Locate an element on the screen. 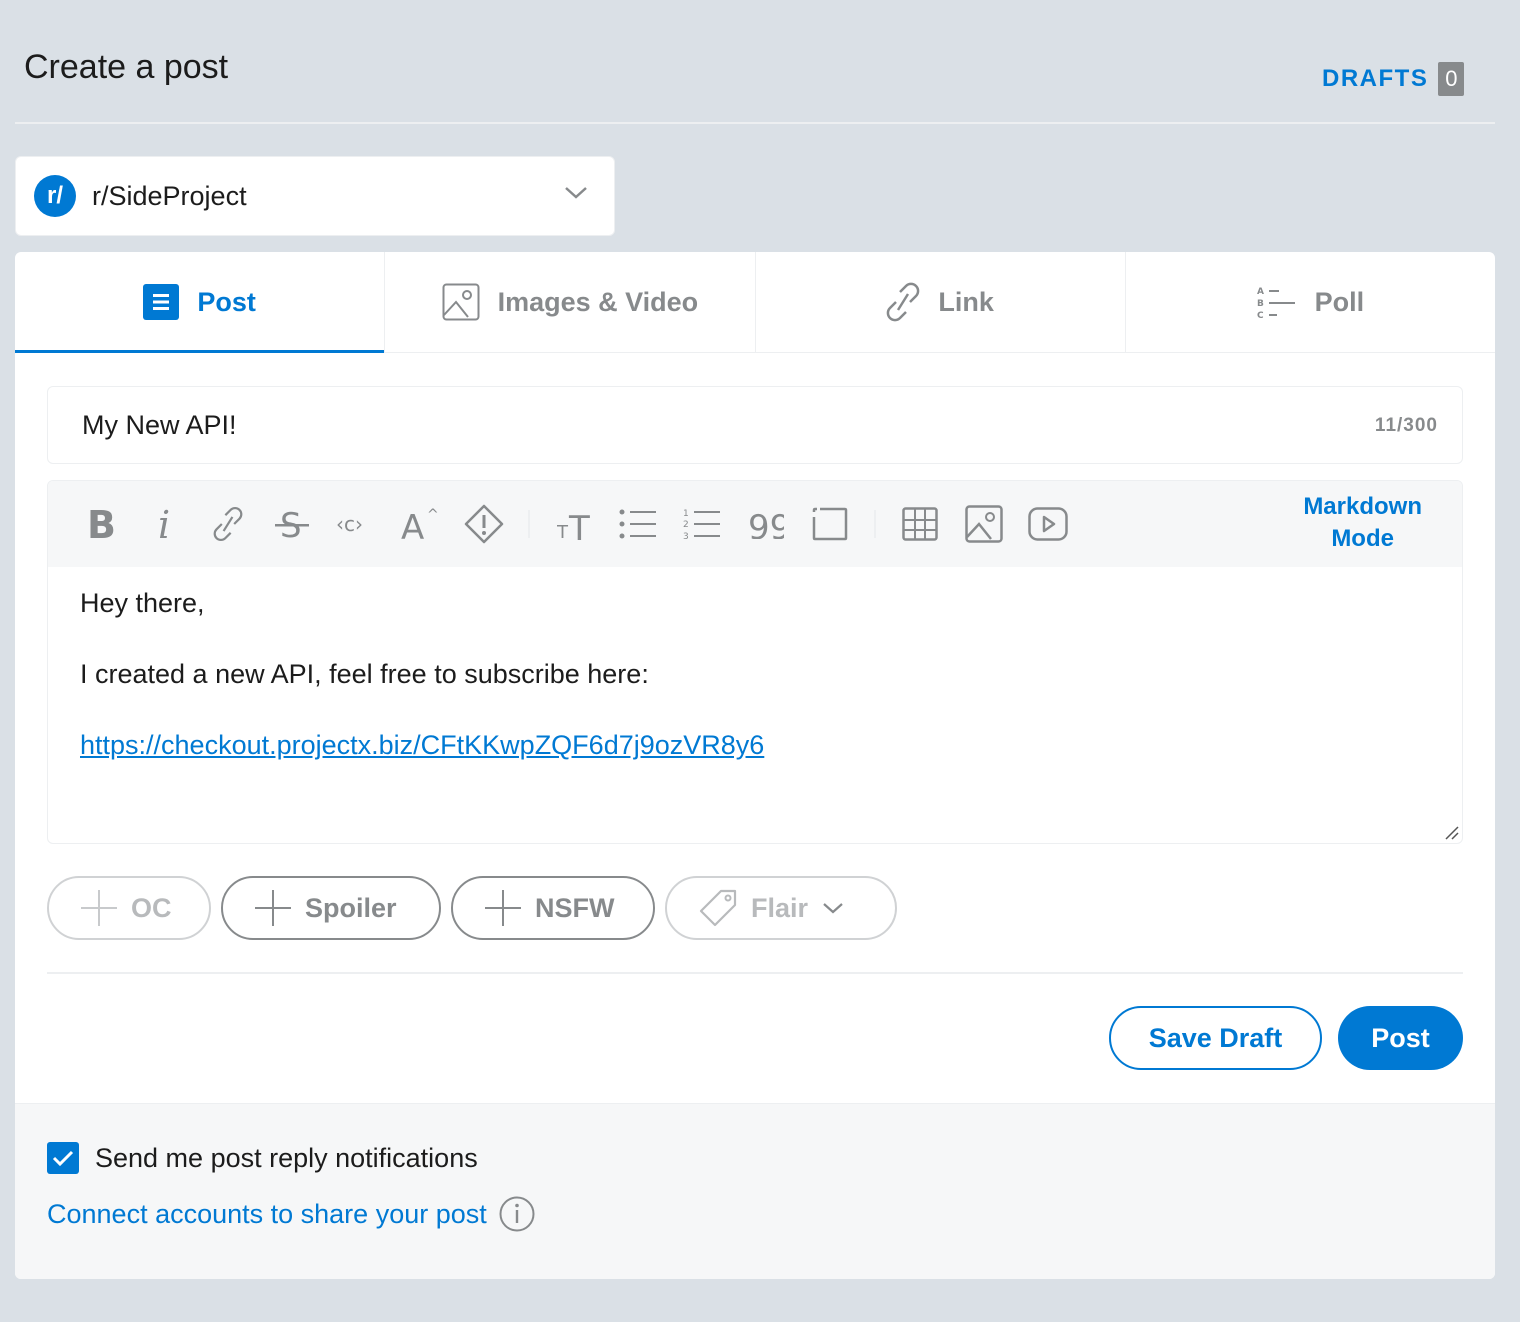  bold-icon: B is located at coordinates (101, 524).